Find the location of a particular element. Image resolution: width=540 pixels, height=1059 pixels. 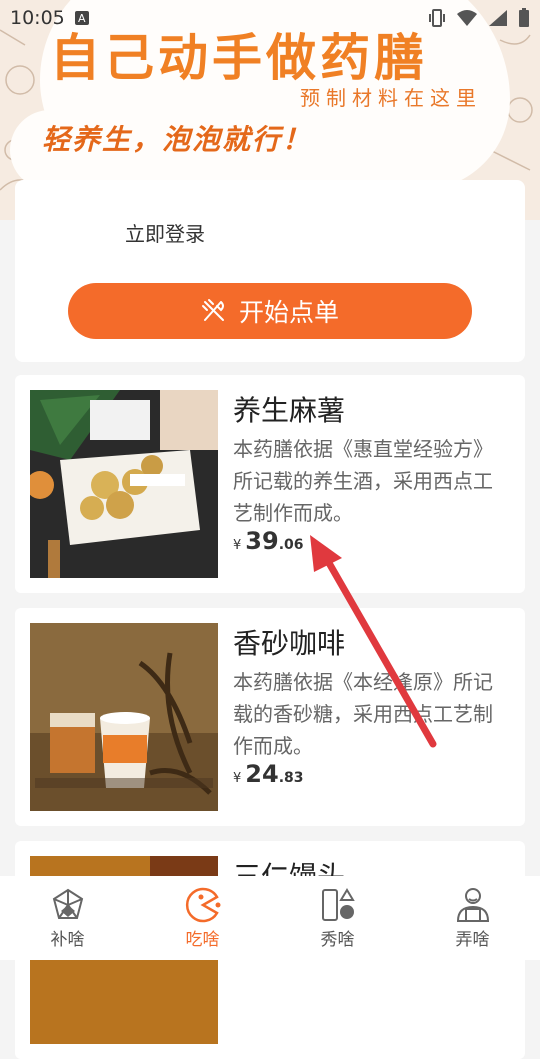

nav-item-buwhat: 补啥 is located at coordinates (67, 918).